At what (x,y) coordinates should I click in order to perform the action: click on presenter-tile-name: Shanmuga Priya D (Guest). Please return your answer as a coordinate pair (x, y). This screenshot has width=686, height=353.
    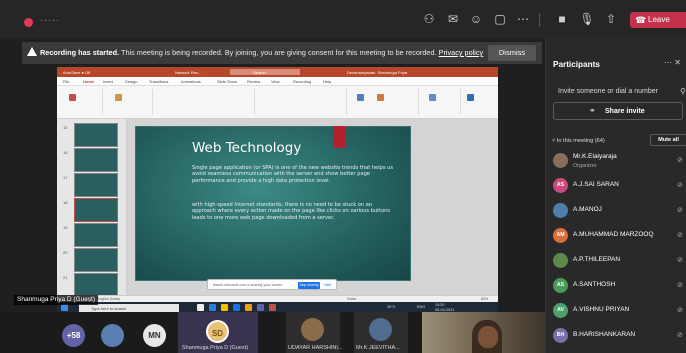
    Looking at the image, I should click on (215, 348).